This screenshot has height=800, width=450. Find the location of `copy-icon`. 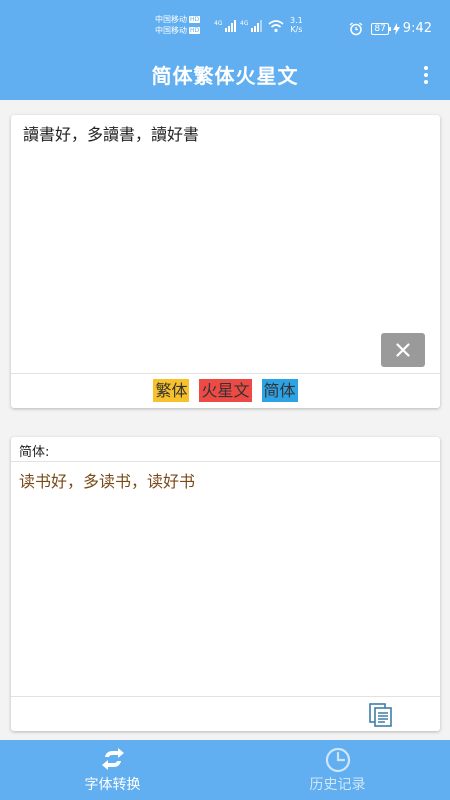

copy-icon is located at coordinates (380, 715).